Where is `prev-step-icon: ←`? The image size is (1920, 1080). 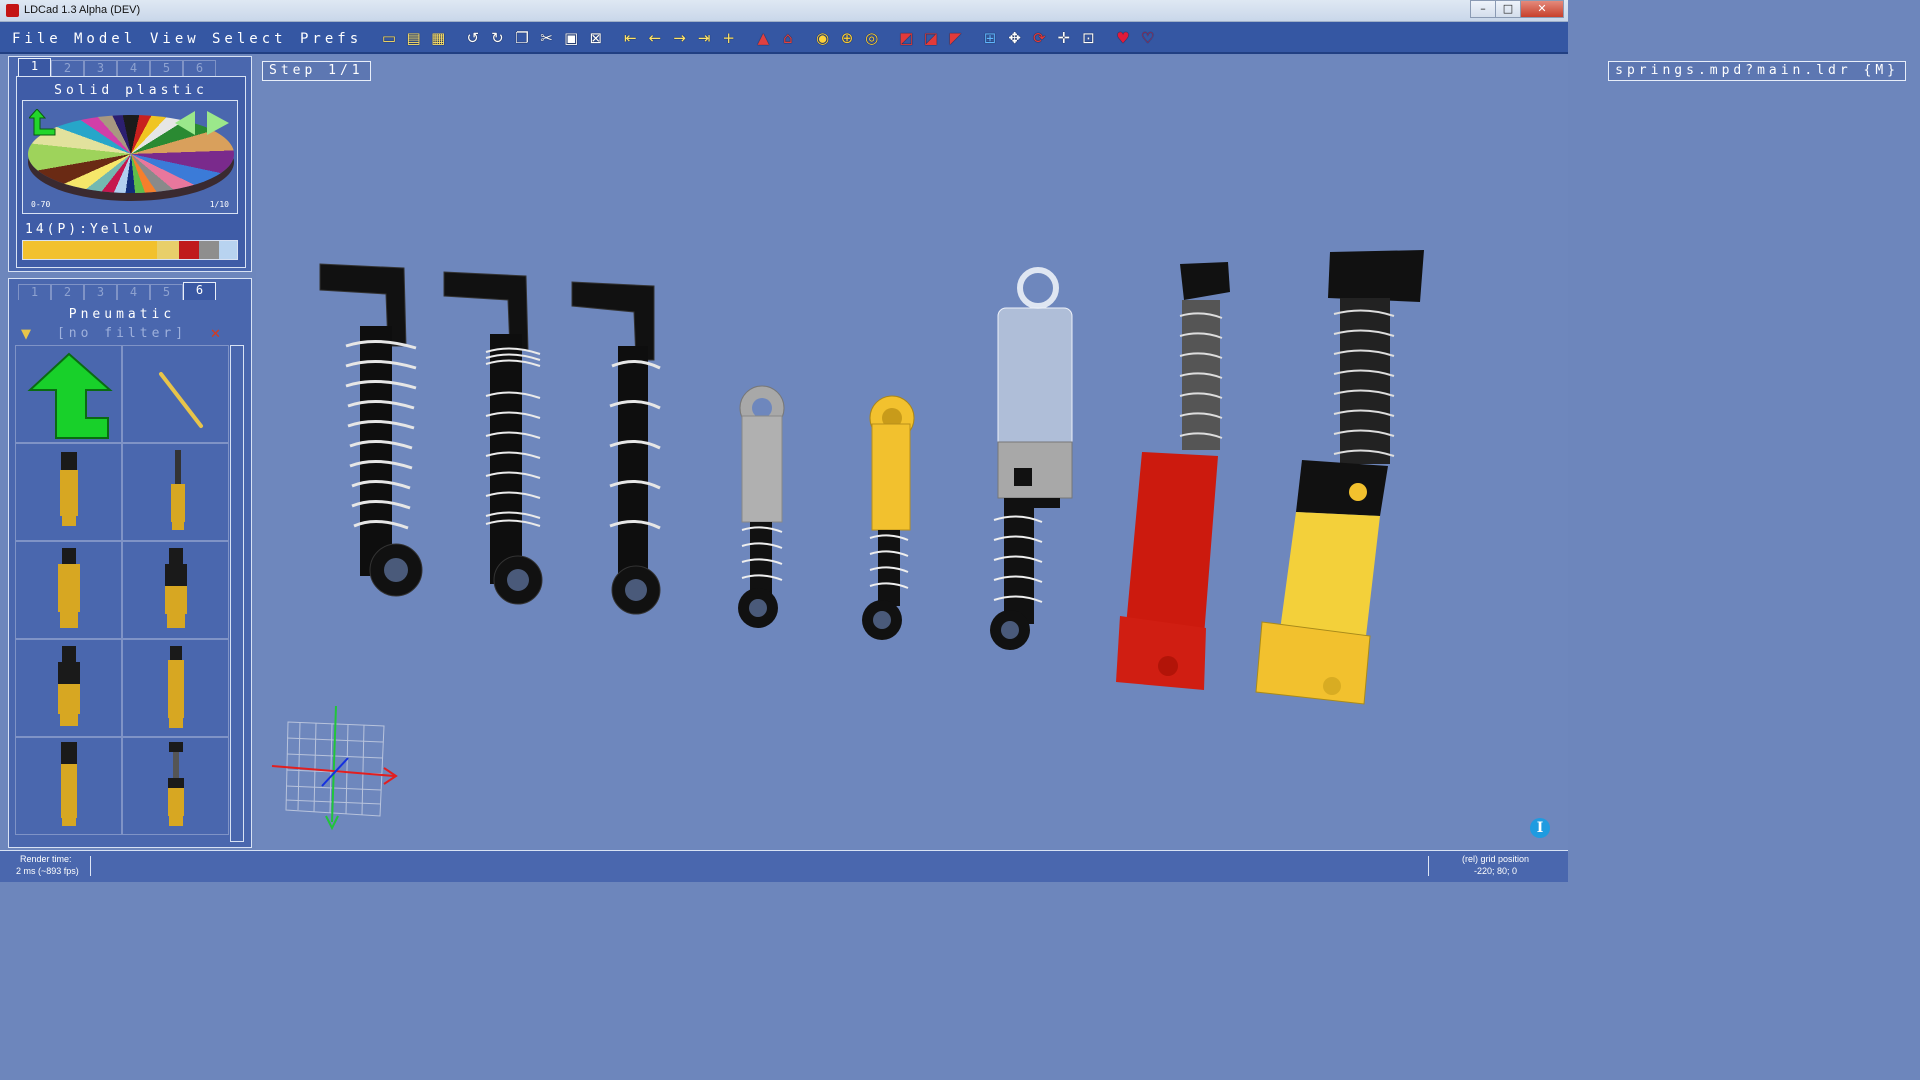 prev-step-icon: ← is located at coordinates (655, 38).